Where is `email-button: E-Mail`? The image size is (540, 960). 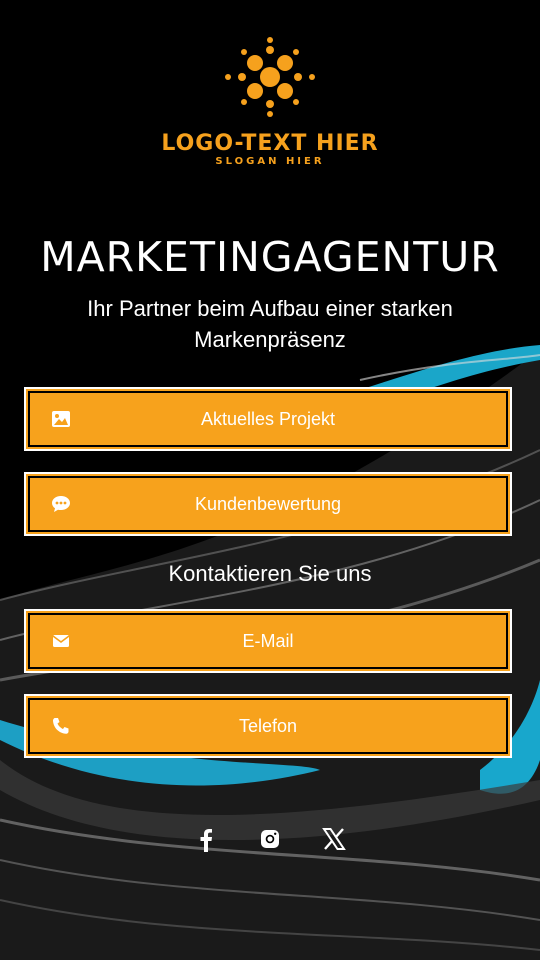 email-button: E-Mail is located at coordinates (268, 641).